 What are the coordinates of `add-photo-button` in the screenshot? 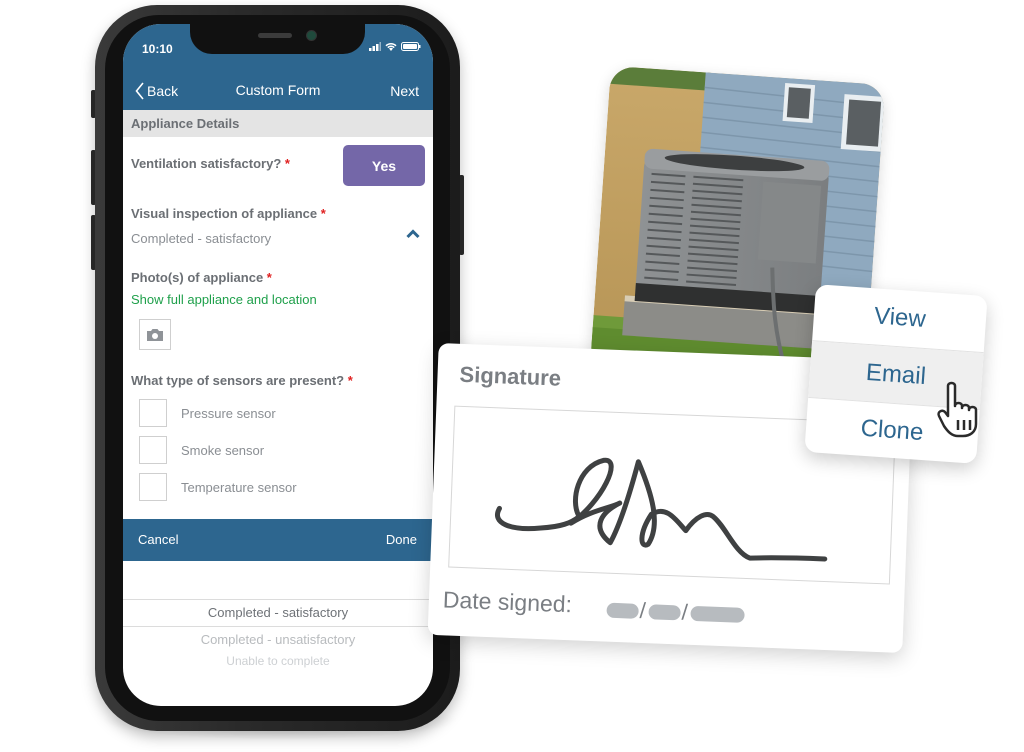 It's located at (155, 334).